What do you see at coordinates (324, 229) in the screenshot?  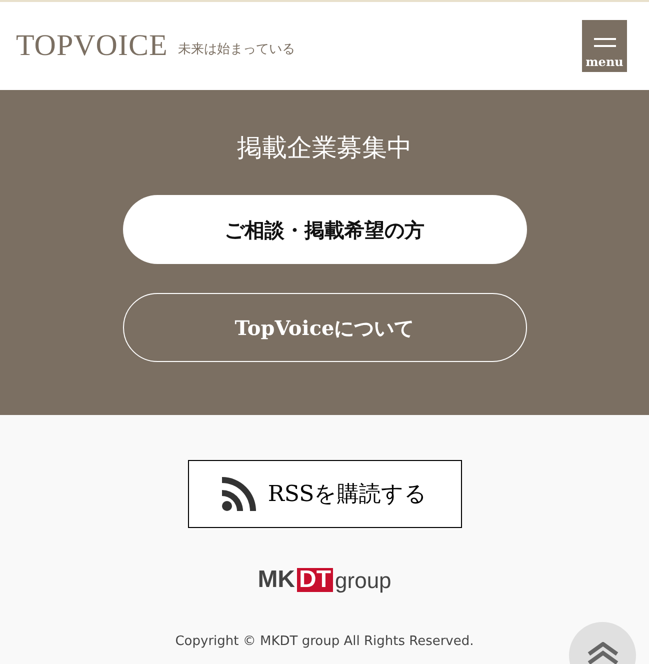 I see `contact-button: ご相談・掲載希望の方` at bounding box center [324, 229].